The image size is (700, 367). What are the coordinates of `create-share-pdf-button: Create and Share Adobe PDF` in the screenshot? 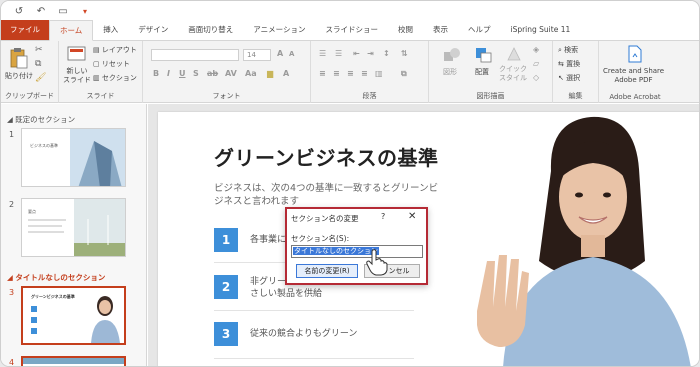 It's located at (633, 76).